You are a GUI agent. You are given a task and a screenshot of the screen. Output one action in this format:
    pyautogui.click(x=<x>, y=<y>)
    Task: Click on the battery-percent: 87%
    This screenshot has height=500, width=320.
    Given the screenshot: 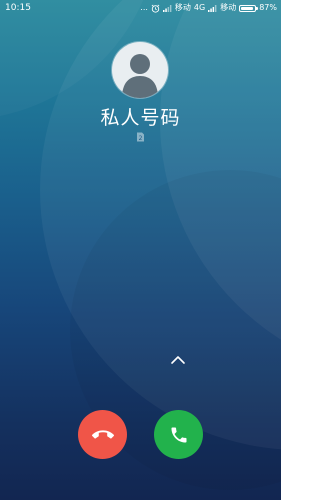 What is the action you would take?
    pyautogui.click(x=268, y=7)
    